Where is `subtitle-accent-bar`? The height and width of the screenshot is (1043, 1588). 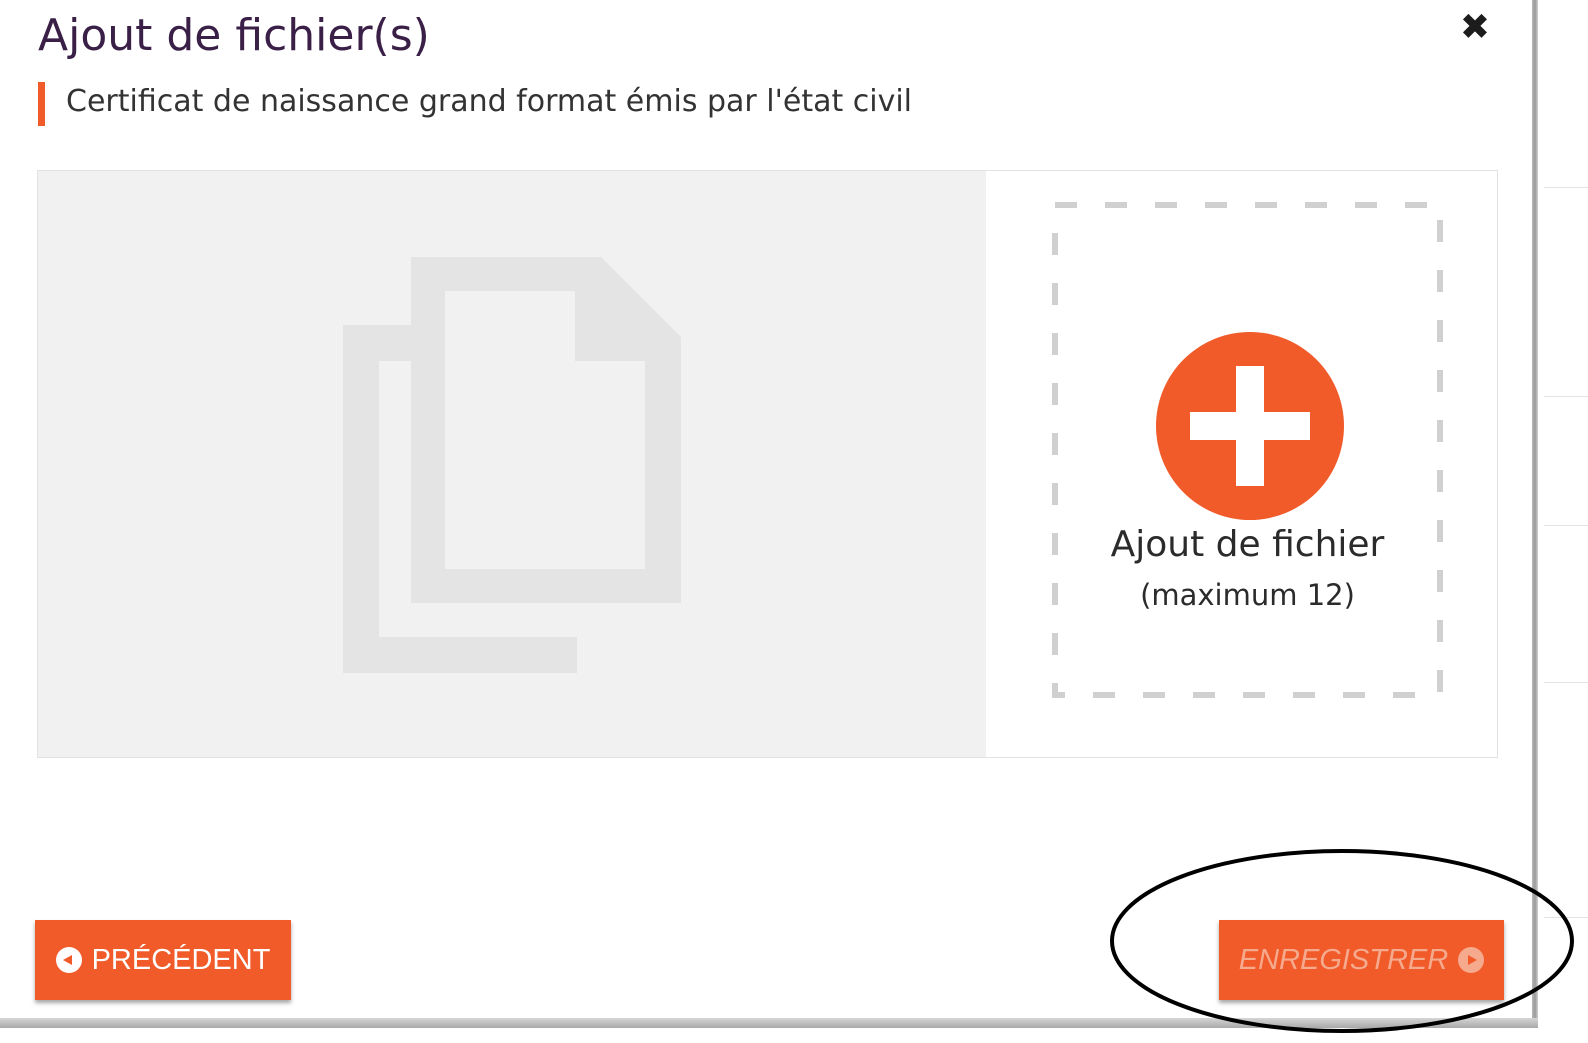
subtitle-accent-bar is located at coordinates (41, 104).